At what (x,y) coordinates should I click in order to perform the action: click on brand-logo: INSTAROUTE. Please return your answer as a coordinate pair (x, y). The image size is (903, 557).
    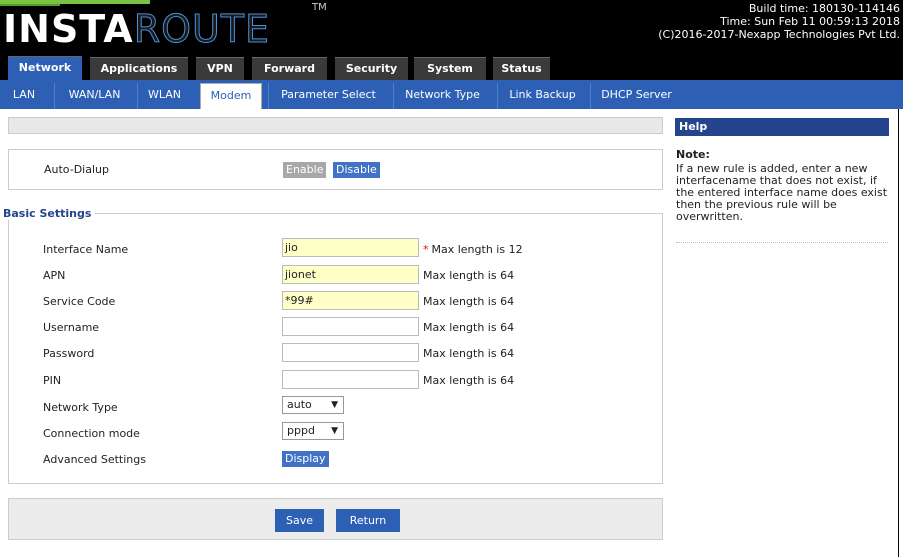
    Looking at the image, I should click on (137, 29).